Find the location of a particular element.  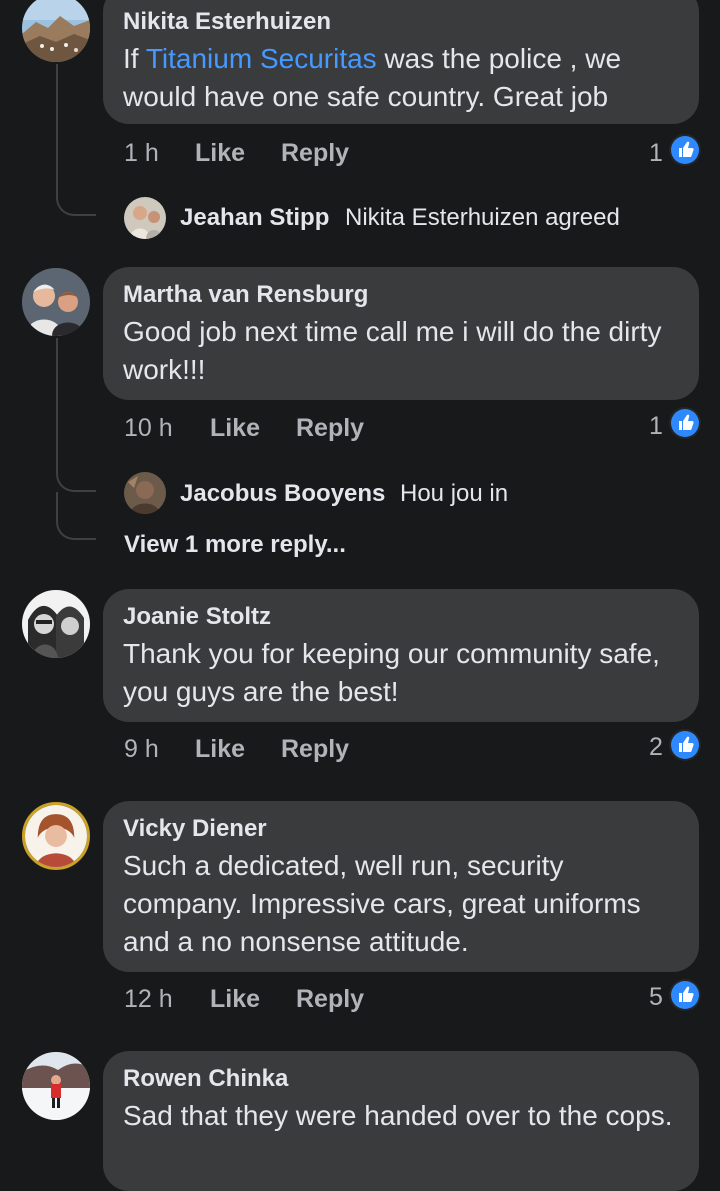

comment-time: 10 h is located at coordinates (148, 428).